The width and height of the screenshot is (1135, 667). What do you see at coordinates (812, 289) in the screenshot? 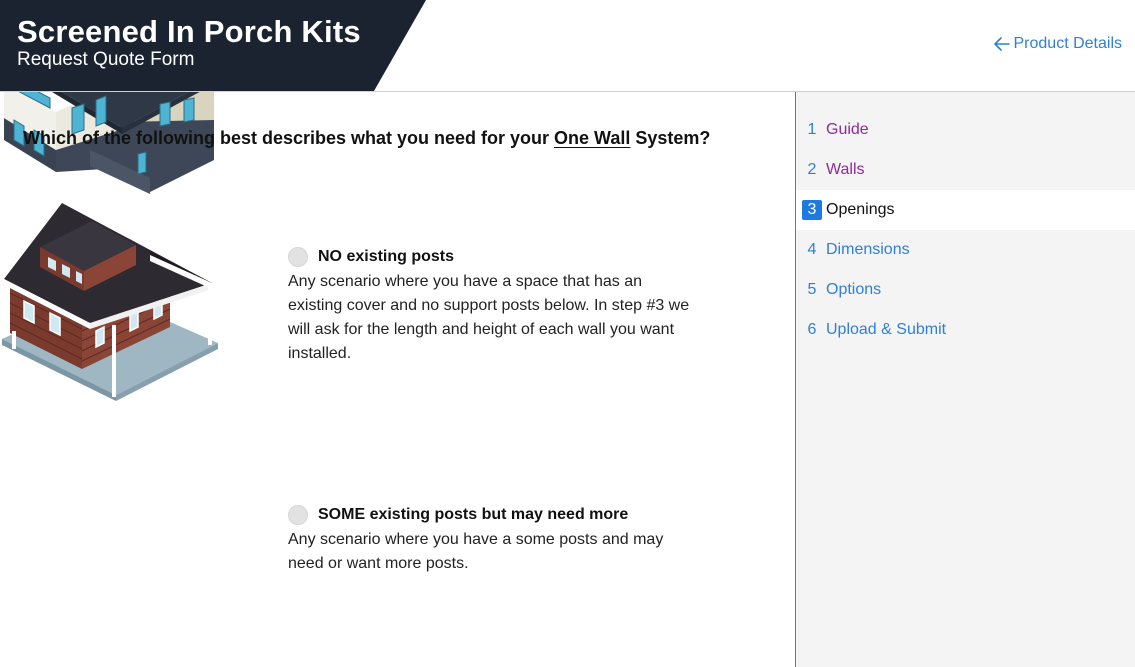
I see `step-number: 5` at bounding box center [812, 289].